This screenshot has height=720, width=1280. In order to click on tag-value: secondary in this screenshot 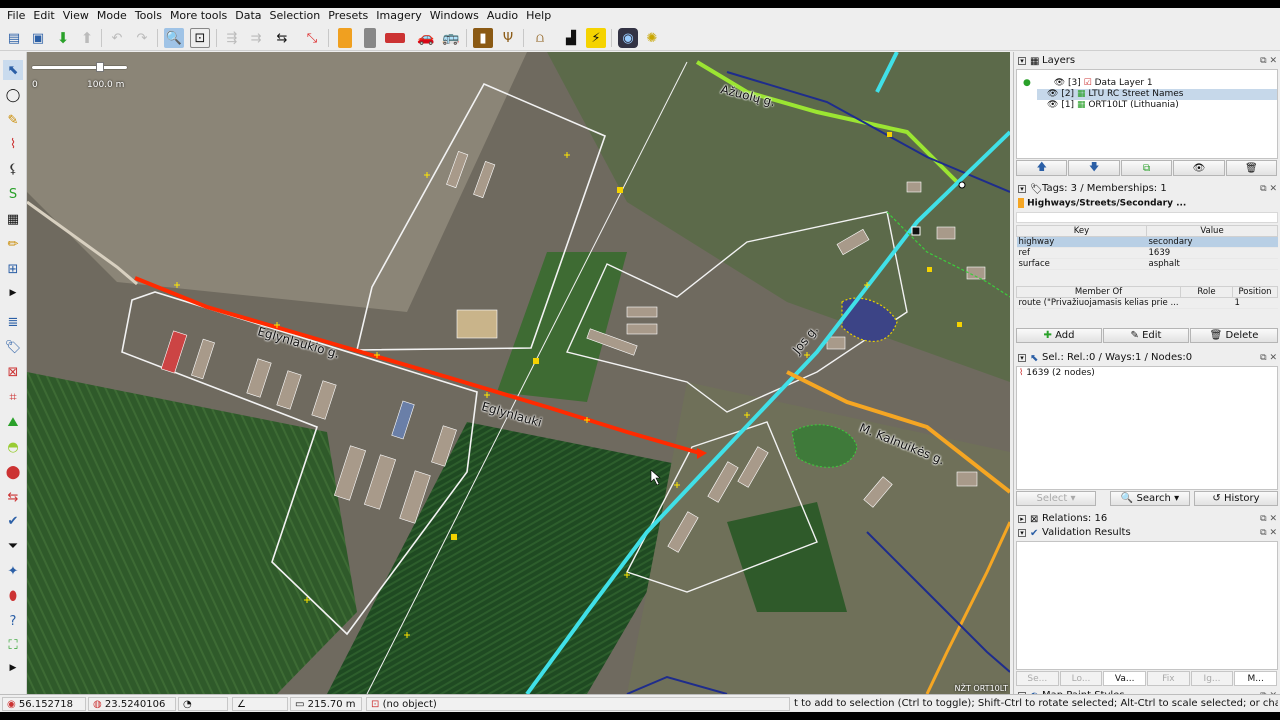, I will do `click(1212, 242)`.